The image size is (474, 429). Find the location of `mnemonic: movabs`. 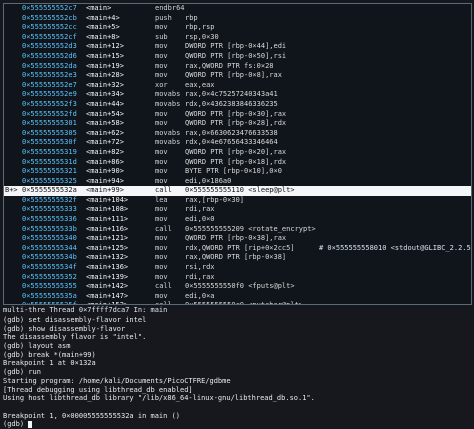

mnemonic: movabs is located at coordinates (168, 142).